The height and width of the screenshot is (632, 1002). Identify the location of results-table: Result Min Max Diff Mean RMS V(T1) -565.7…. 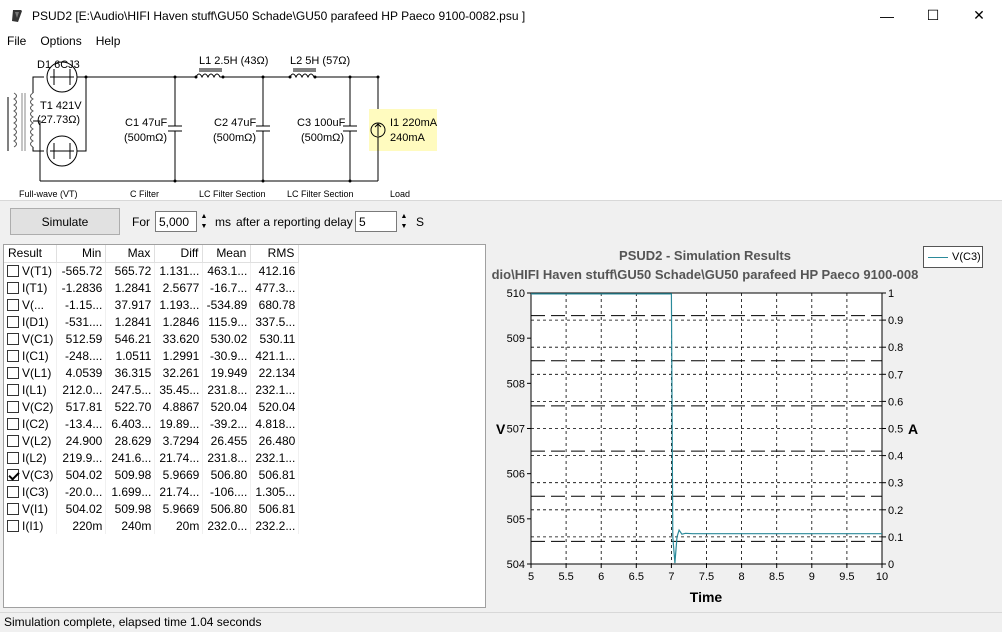
(152, 389).